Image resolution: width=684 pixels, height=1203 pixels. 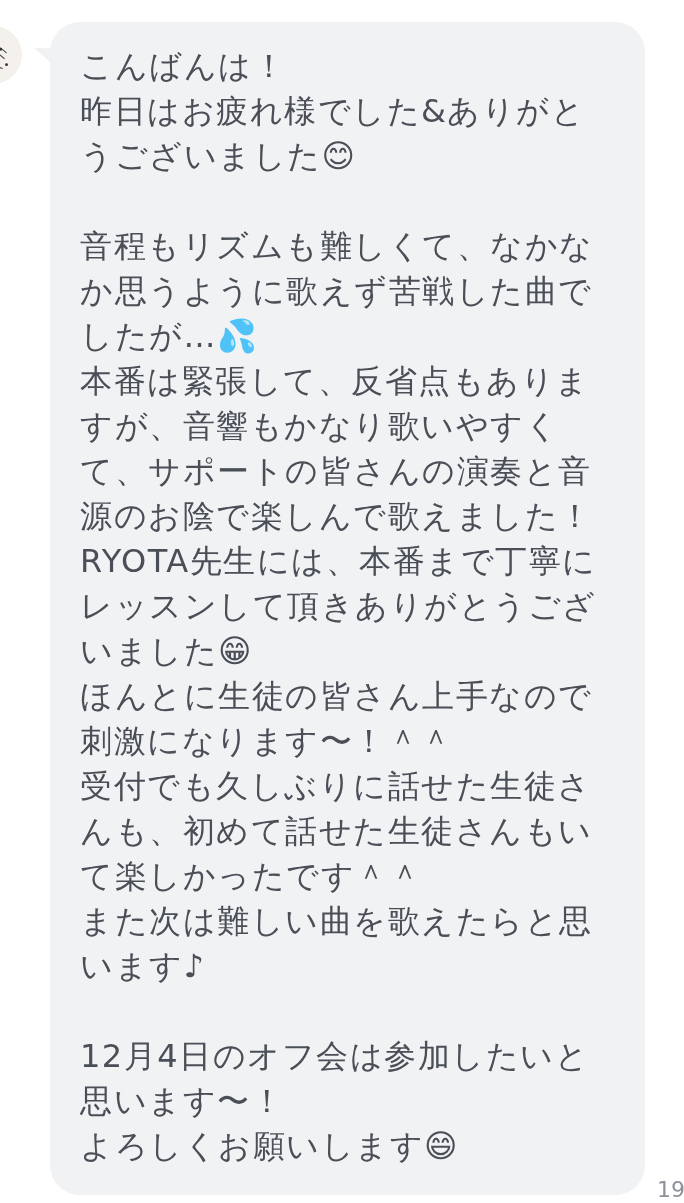 What do you see at coordinates (337, 831) in the screenshot?
I see `message-text: 受付でも久しぶりに話せた生徒さんも、初めて話せた生徒さんもいて楽しかったです＾＾` at bounding box center [337, 831].